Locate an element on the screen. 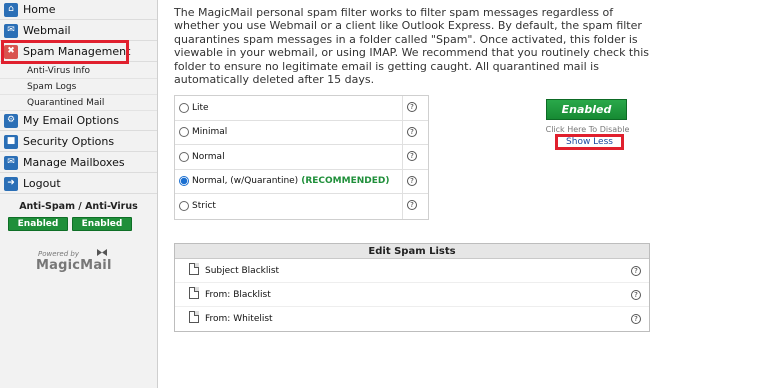 The height and width of the screenshot is (388, 768). sidebar-item-security-options: ■ Security Options is located at coordinates (78, 142).